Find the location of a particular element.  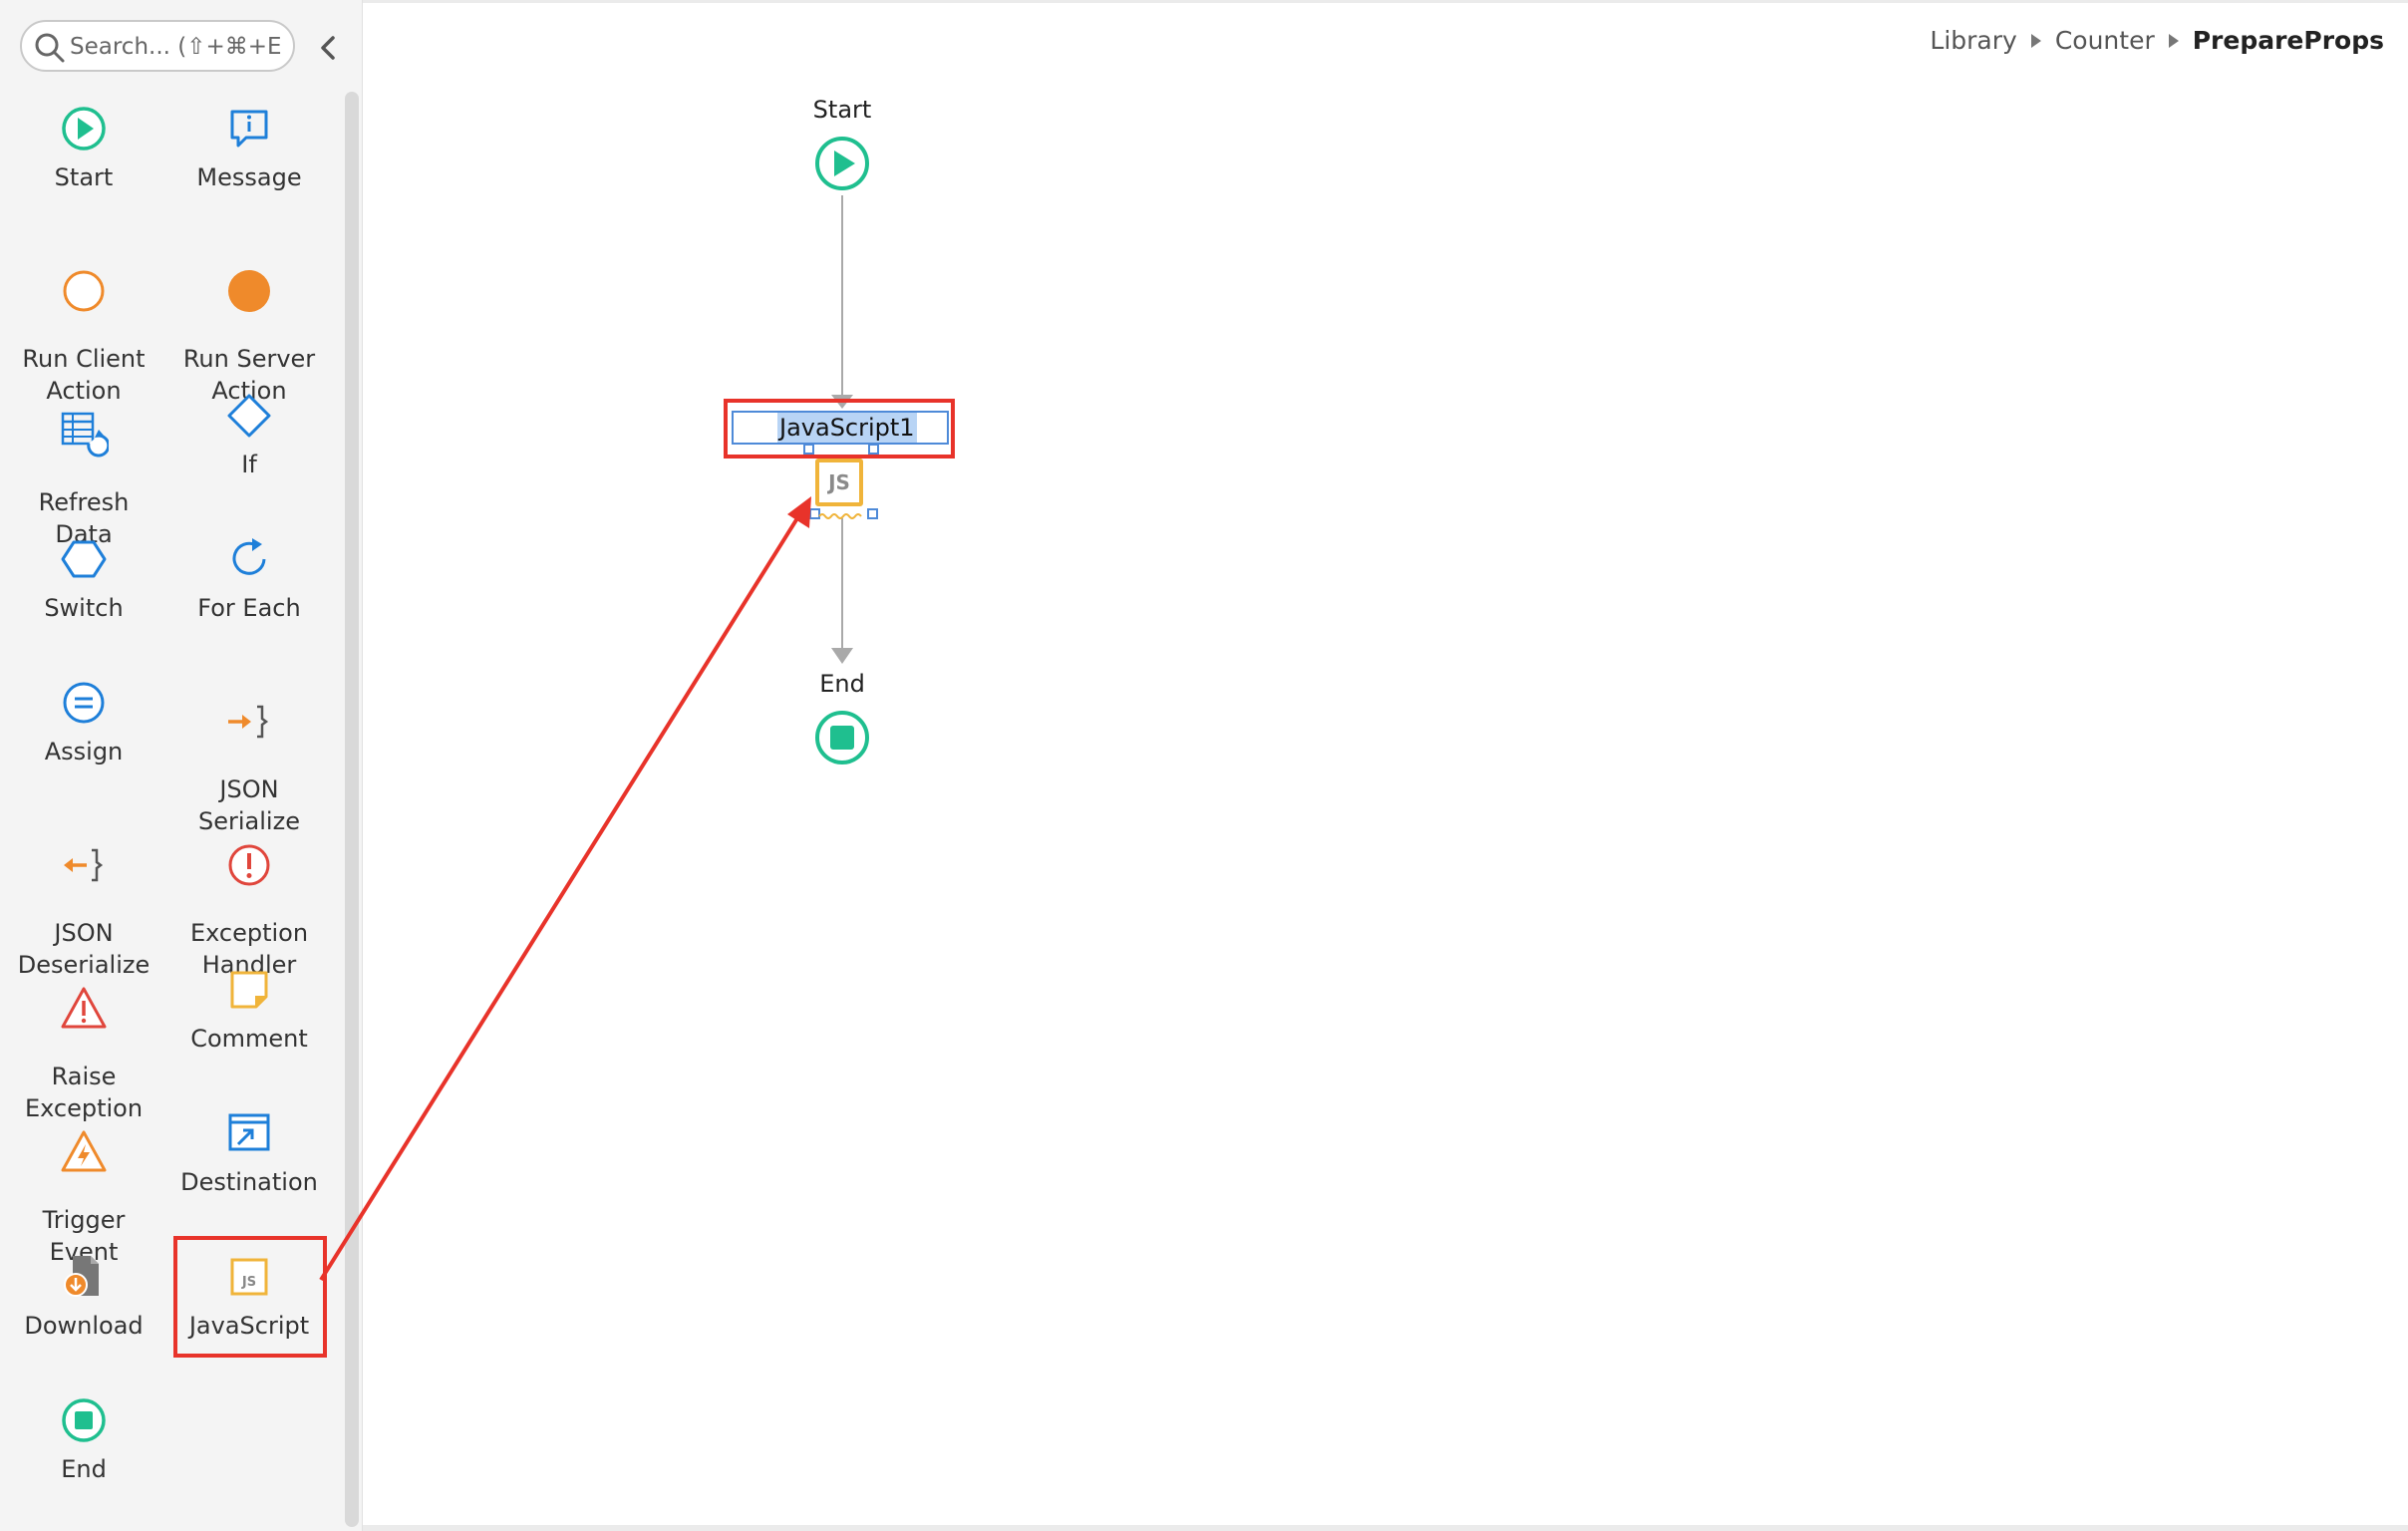

canvas-bottom-border is located at coordinates (1385, 1528).